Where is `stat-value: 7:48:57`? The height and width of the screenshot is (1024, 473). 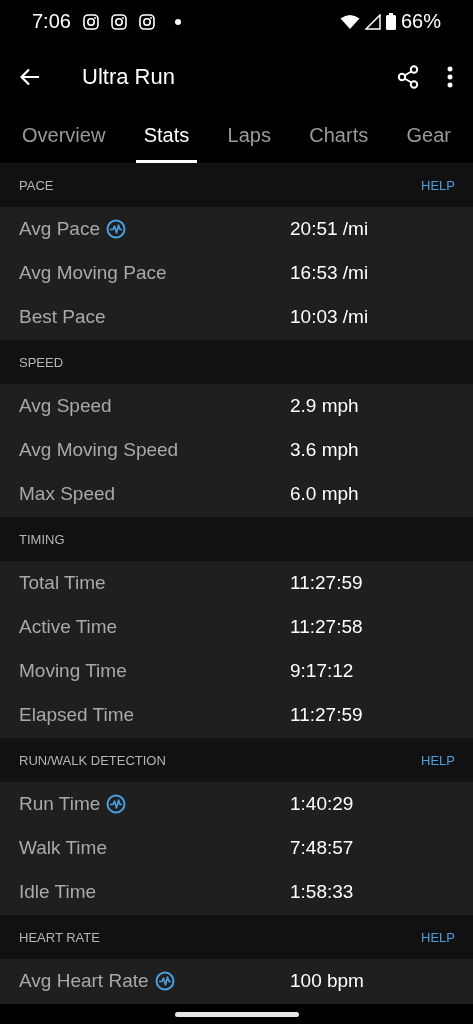 stat-value: 7:48:57 is located at coordinates (322, 848).